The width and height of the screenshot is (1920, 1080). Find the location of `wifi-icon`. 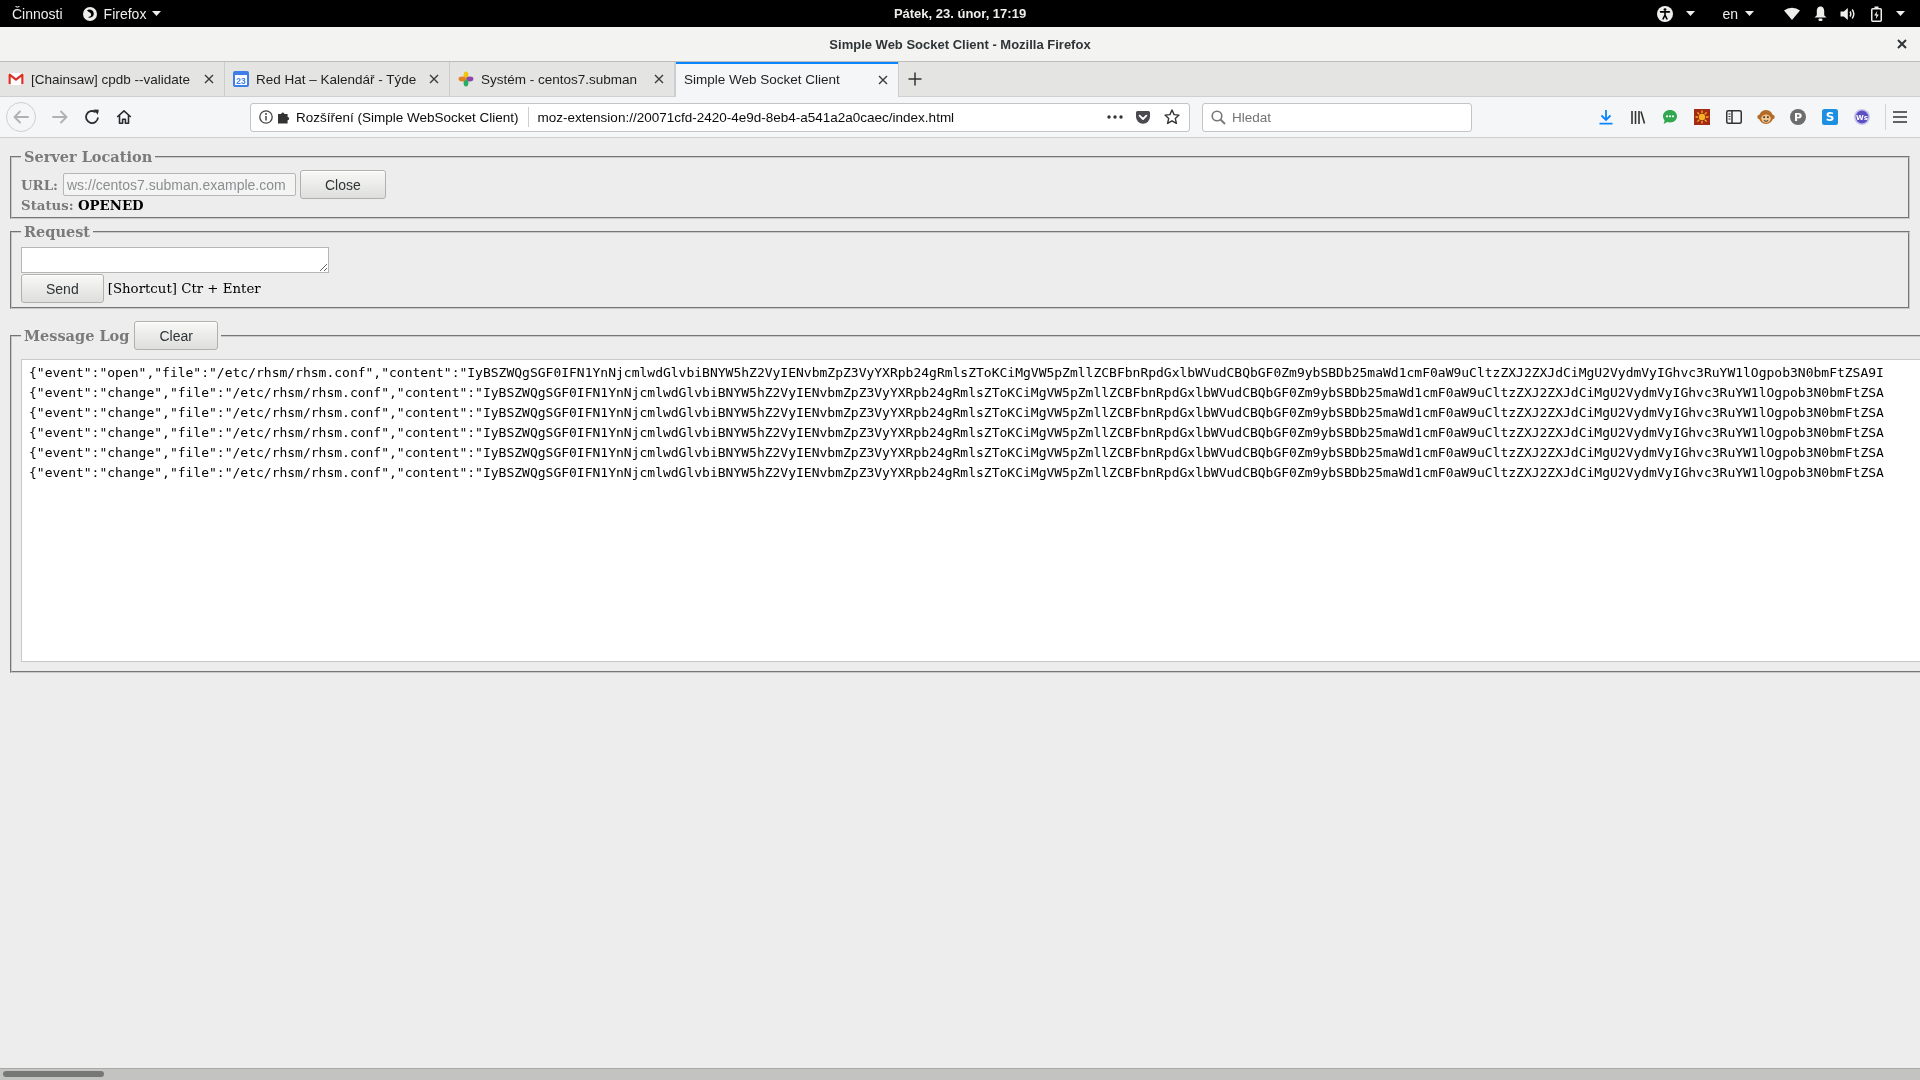

wifi-icon is located at coordinates (1792, 13).